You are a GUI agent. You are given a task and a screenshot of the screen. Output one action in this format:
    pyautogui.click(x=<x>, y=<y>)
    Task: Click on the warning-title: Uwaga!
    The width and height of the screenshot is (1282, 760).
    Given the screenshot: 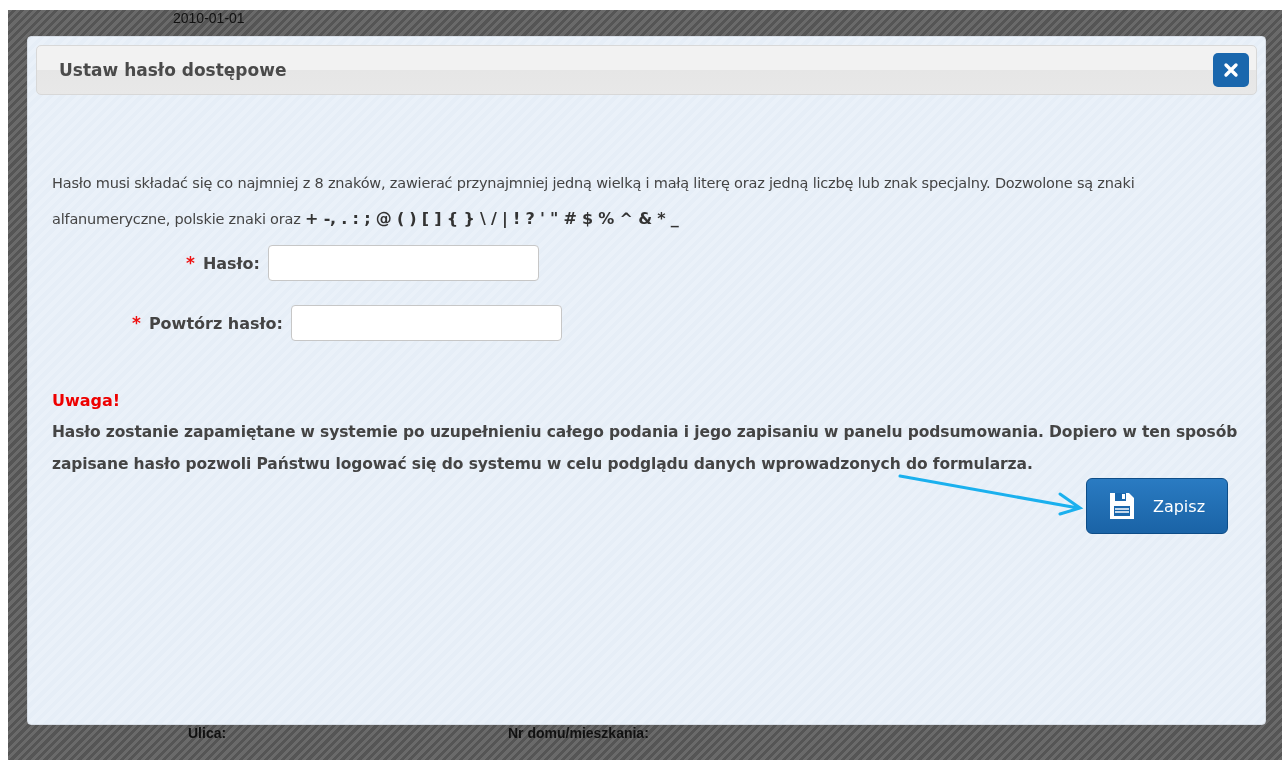 What is the action you would take?
    pyautogui.click(x=87, y=400)
    